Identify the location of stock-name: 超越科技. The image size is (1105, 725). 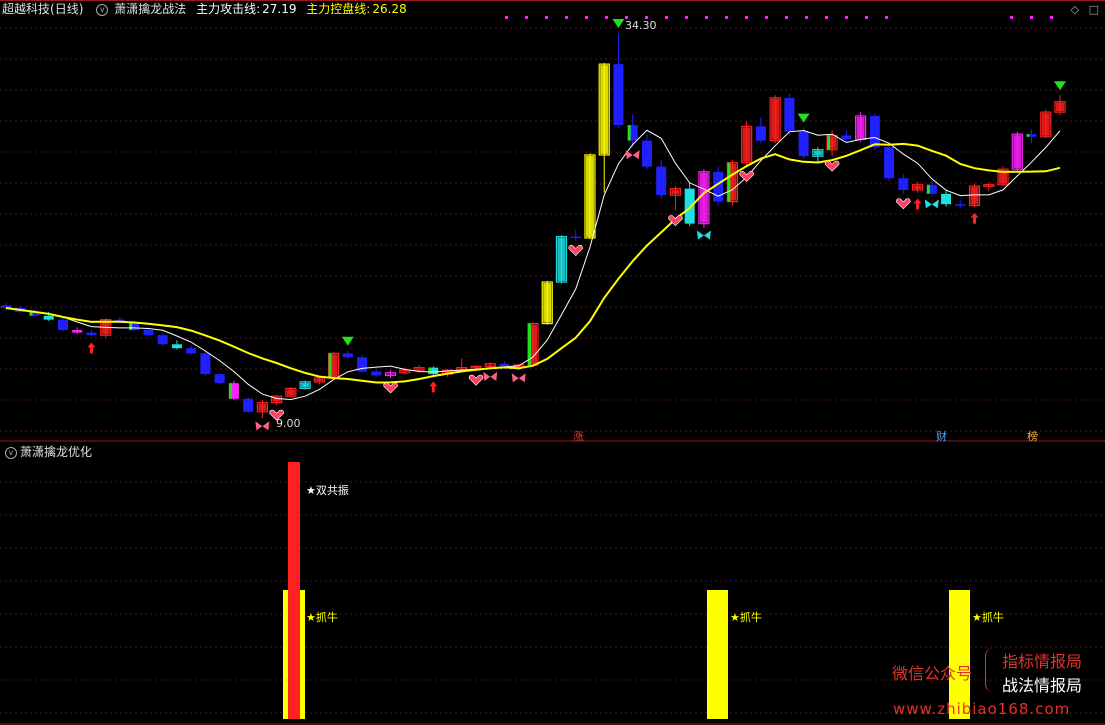
(26, 9).